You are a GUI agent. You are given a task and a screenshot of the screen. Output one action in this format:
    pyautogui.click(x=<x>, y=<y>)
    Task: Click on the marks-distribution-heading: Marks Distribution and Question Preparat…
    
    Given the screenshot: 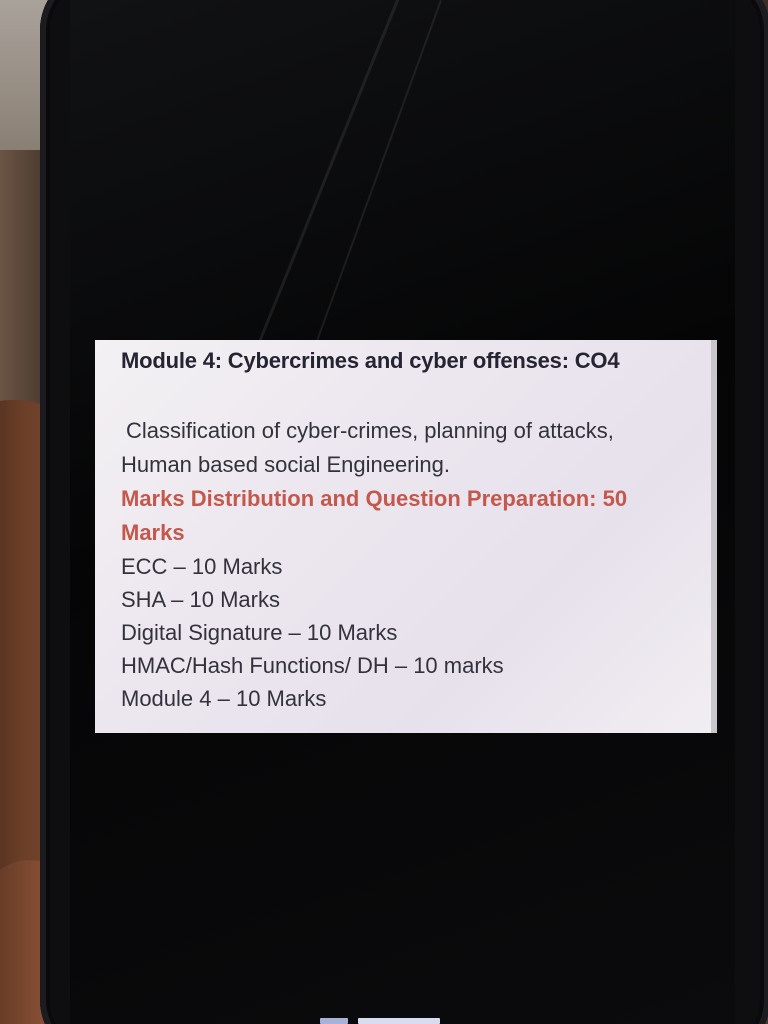 What is the action you would take?
    pyautogui.click(x=374, y=515)
    